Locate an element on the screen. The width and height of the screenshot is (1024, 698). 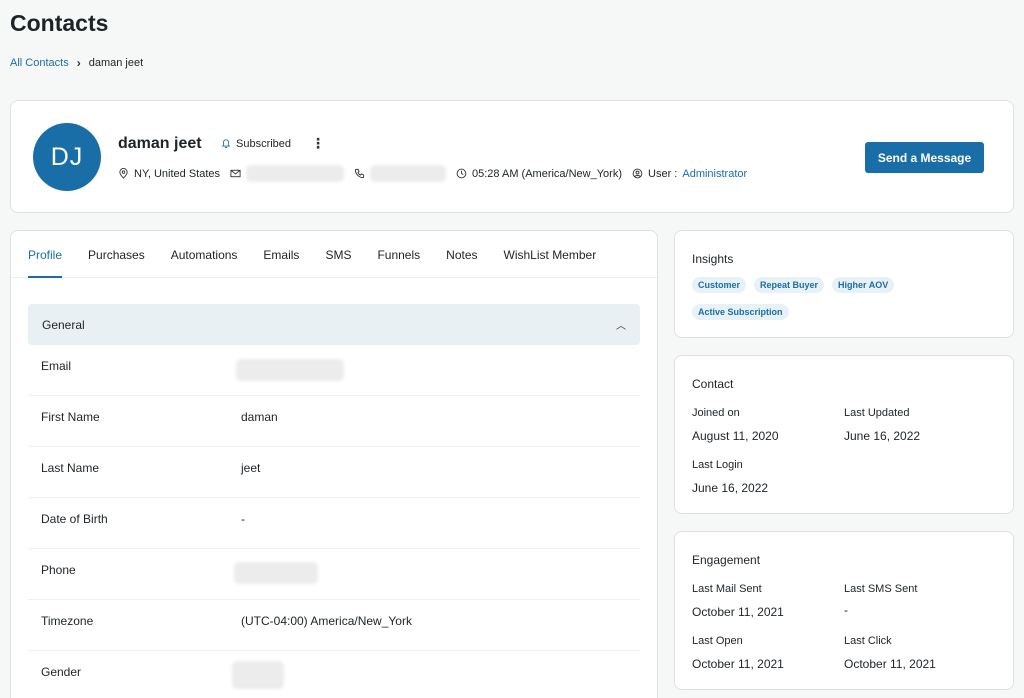
email-redacted is located at coordinates (295, 173).